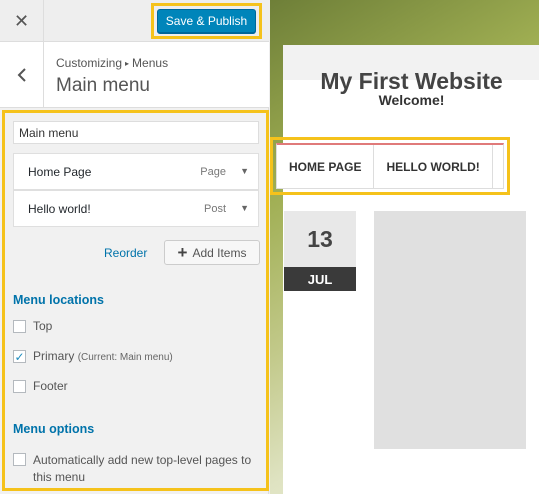  I want to click on menu-name-input, so click(136, 132).